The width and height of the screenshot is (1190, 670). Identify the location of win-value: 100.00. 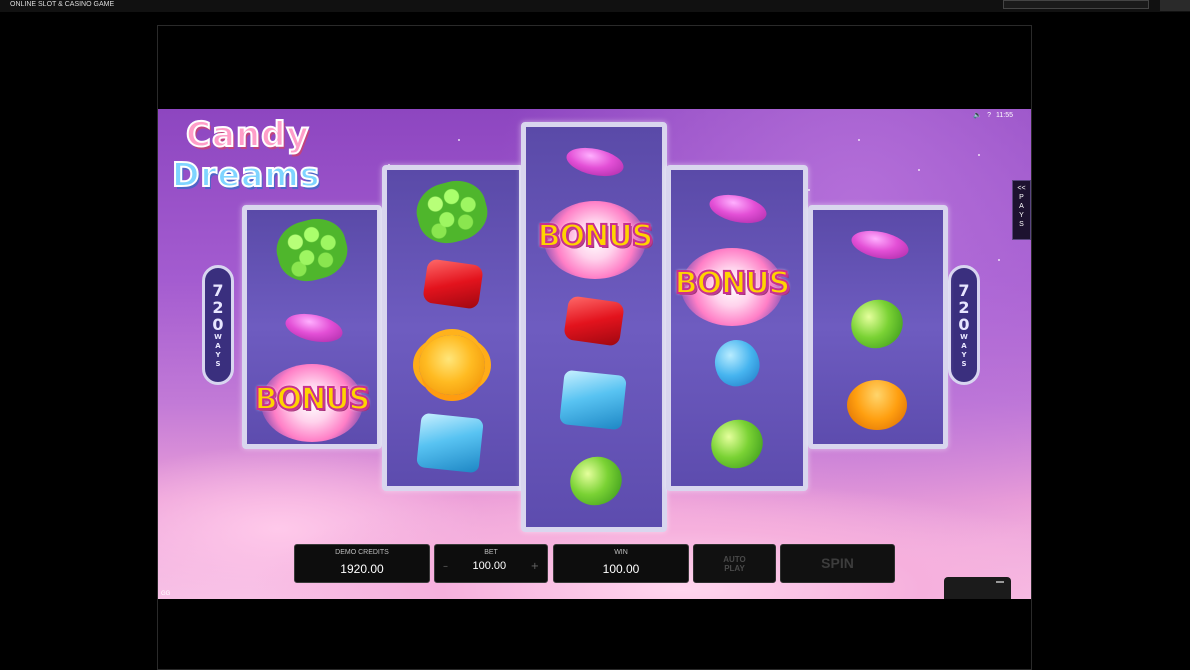
(621, 569).